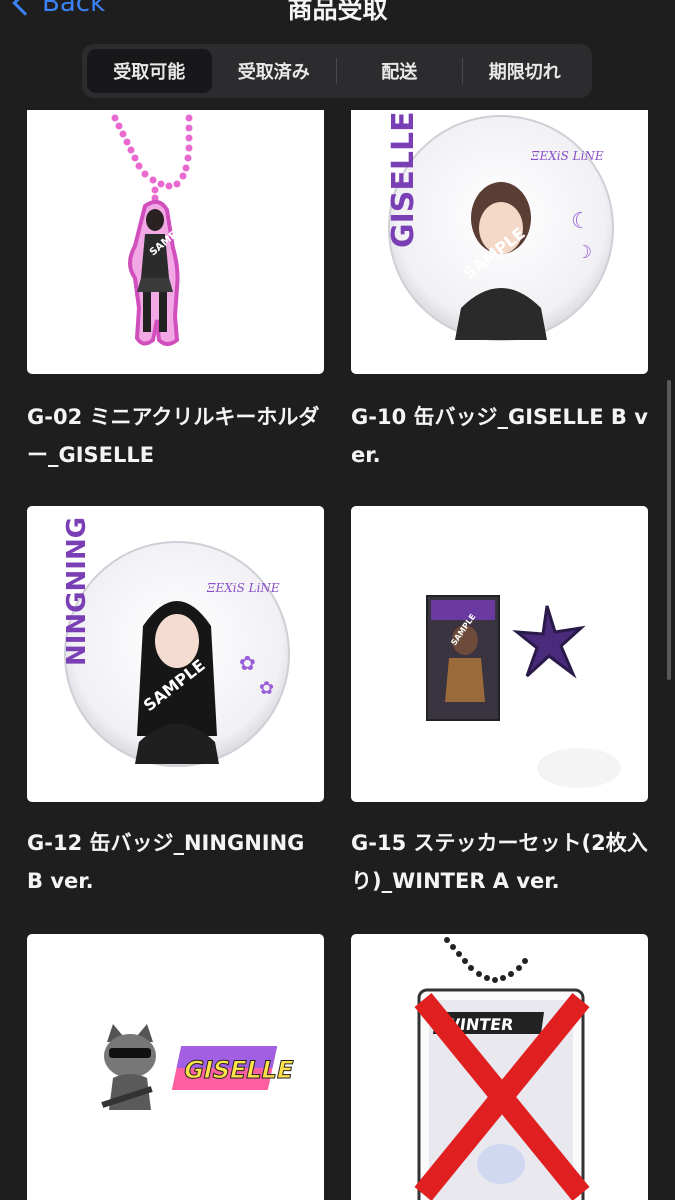  I want to click on tab-expired: 期限切れ, so click(525, 71).